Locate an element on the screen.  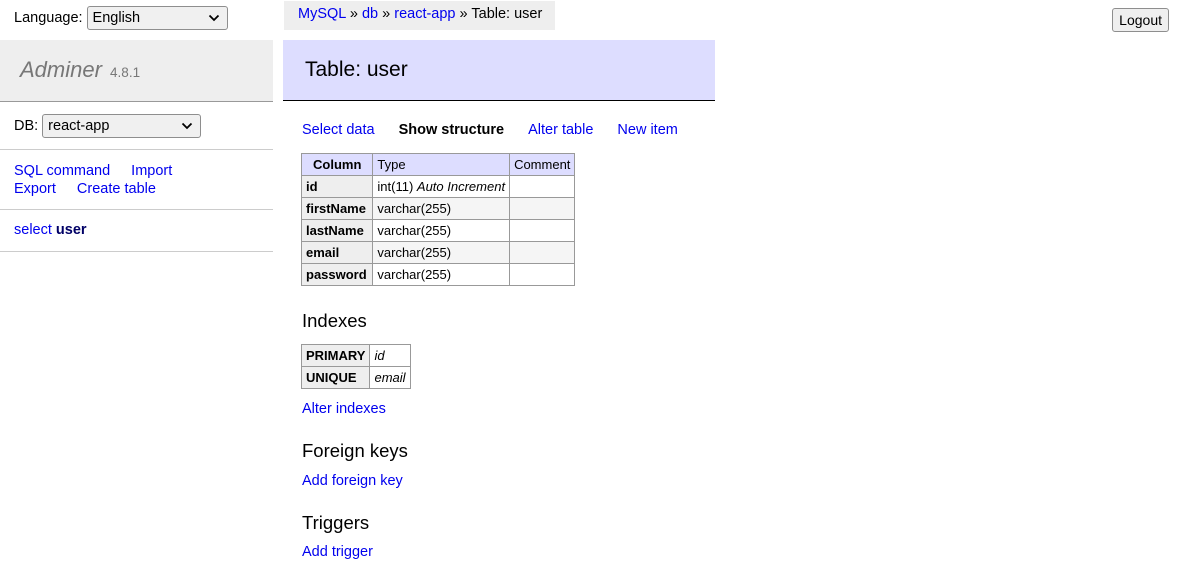
breadcrumb-db: db is located at coordinates (370, 14).